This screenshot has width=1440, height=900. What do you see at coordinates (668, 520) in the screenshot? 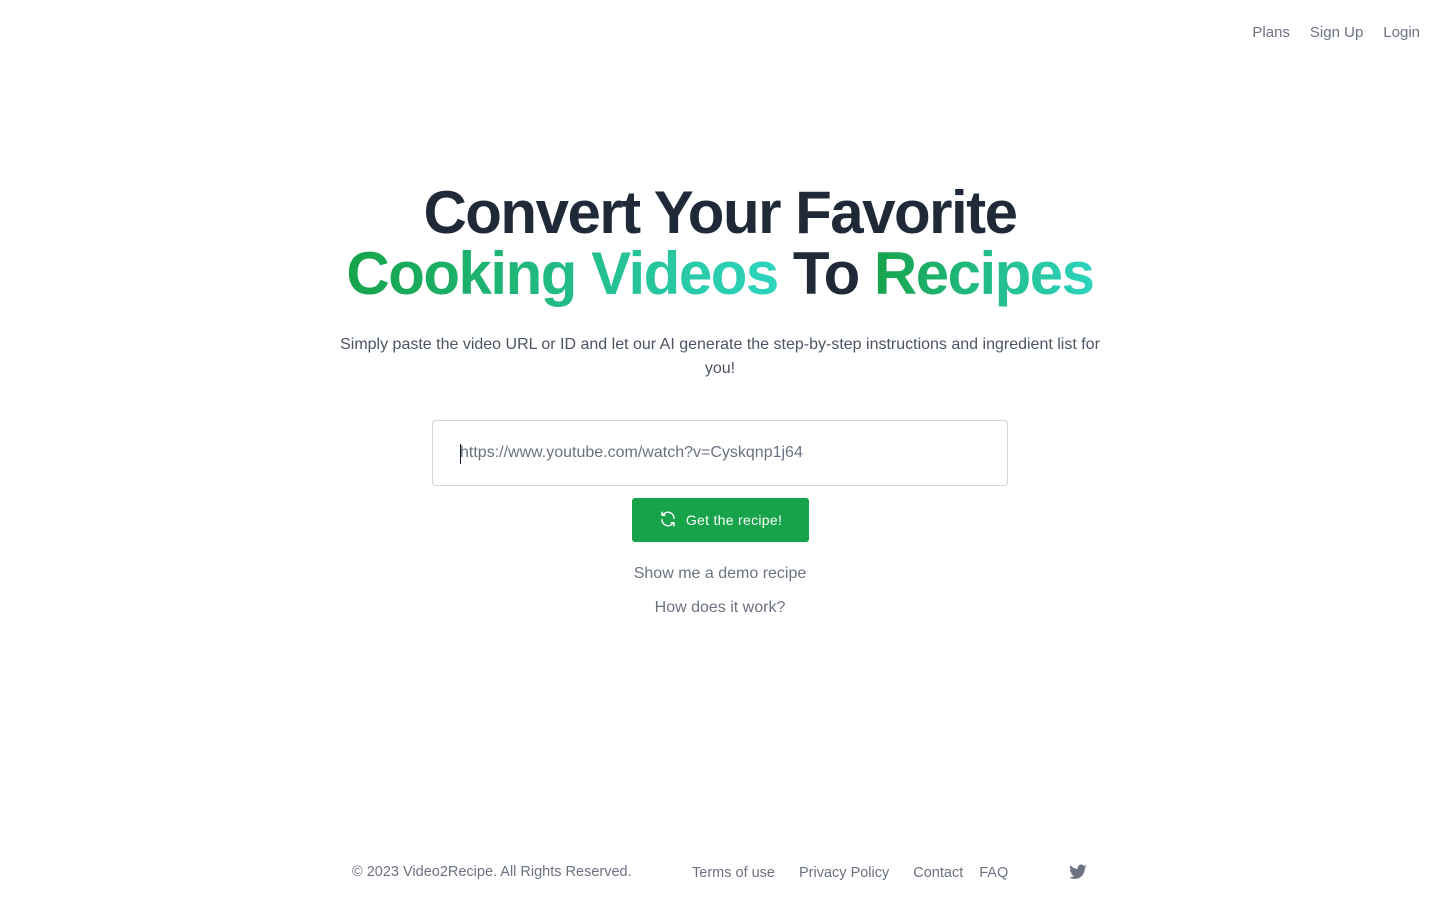
I see `refresh-icon` at bounding box center [668, 520].